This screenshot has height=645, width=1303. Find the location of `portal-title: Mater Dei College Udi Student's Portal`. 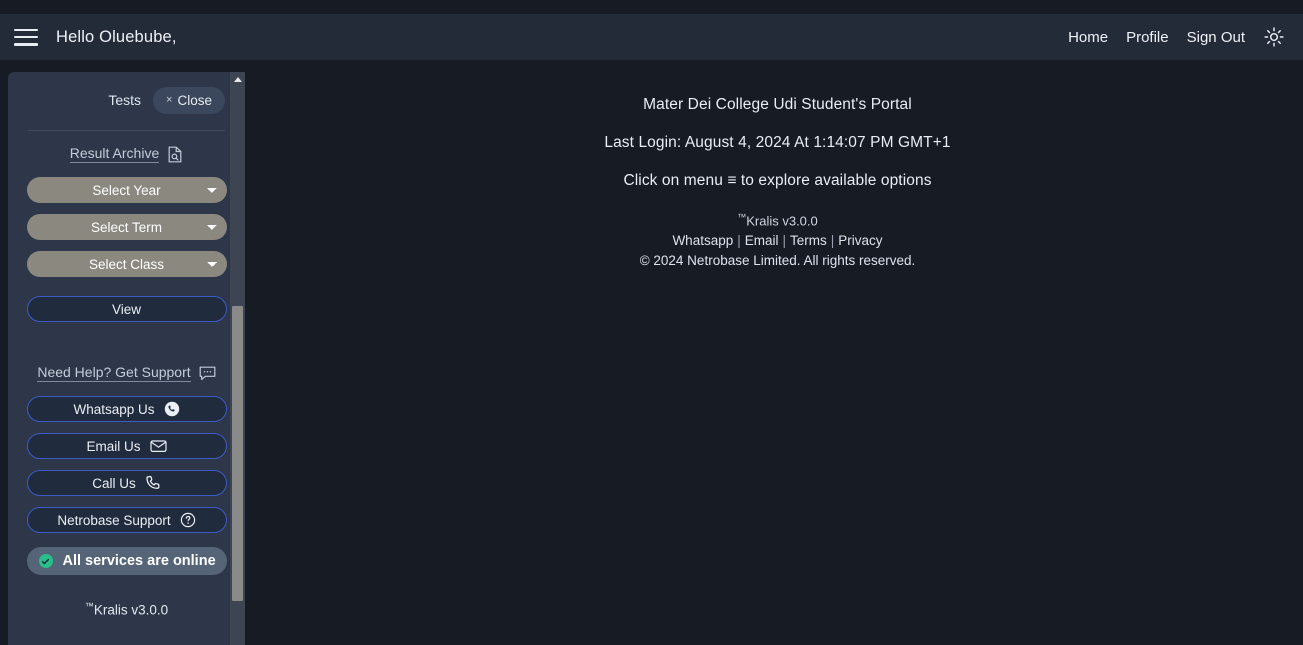

portal-title: Mater Dei College Udi Student's Portal is located at coordinates (777, 104).